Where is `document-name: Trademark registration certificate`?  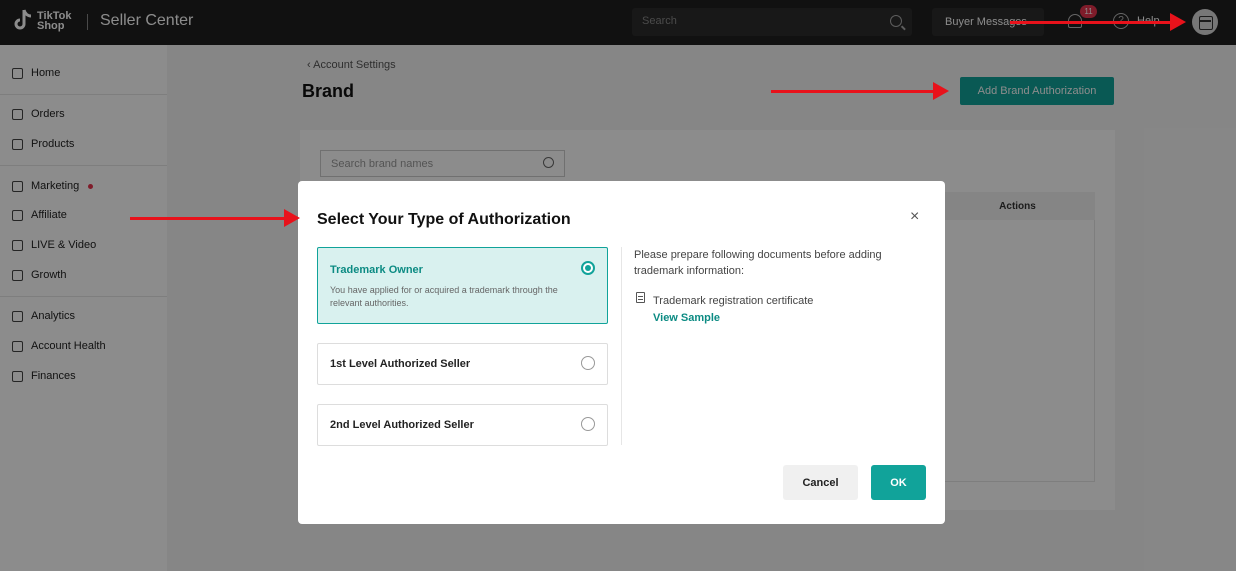
document-name: Trademark registration certificate is located at coordinates (733, 301).